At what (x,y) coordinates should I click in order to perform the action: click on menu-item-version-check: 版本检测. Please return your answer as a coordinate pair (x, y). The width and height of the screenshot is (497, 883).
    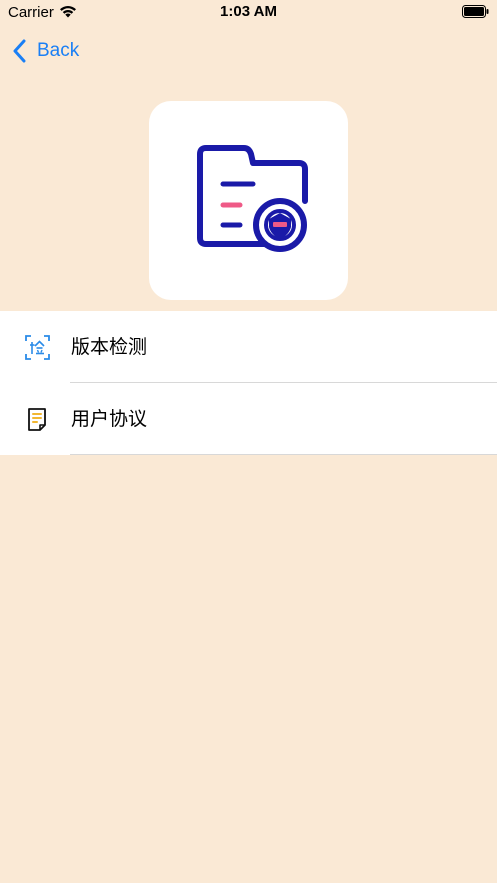
    Looking at the image, I should click on (248, 347).